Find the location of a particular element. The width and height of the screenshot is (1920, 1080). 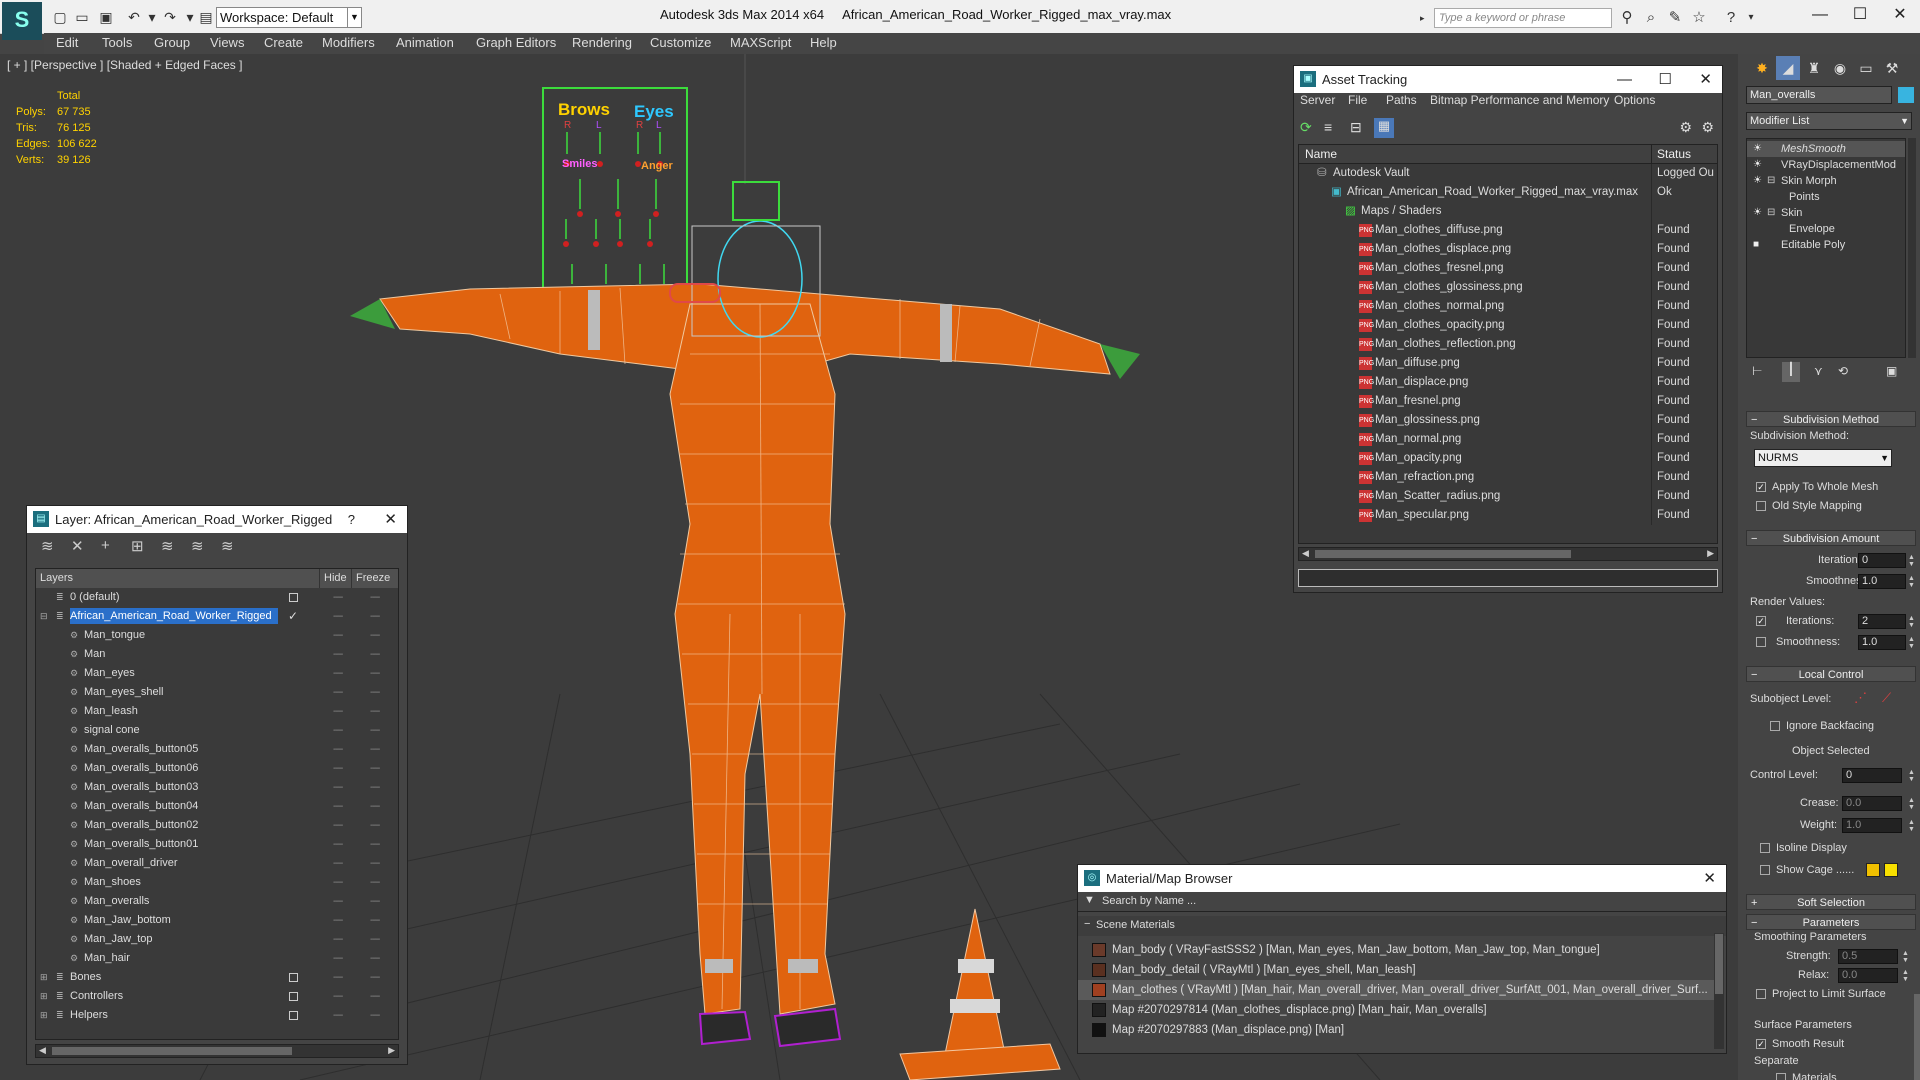

expand-icon is located at coordinates (45, 597).